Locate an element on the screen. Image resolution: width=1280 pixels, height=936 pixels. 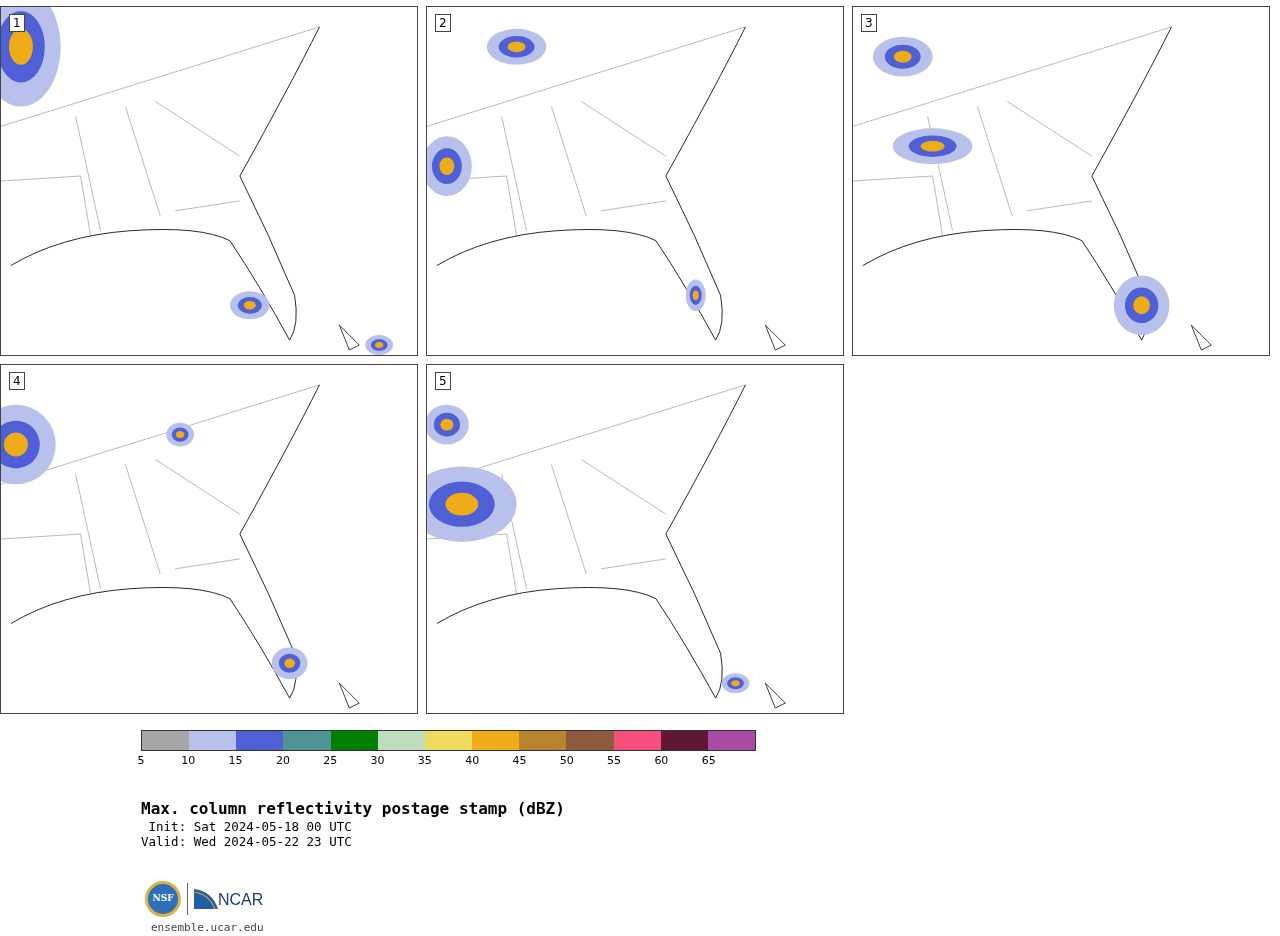
tick-label: 55 is located at coordinates (614, 761).